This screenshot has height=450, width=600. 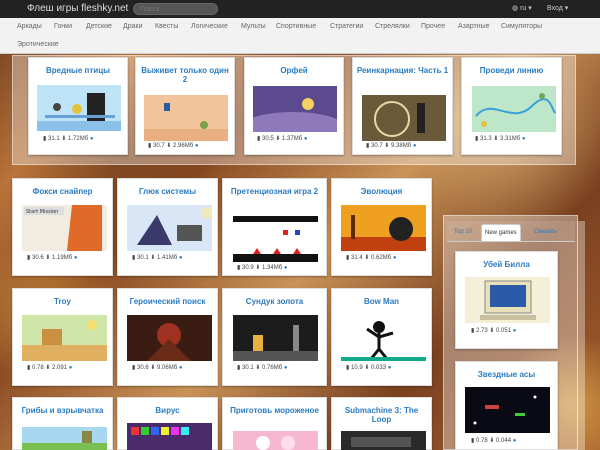 I want to click on game-card: Сундук золота ▮ 30.1 ⬇ 0.76Мб ●, so click(x=274, y=337).